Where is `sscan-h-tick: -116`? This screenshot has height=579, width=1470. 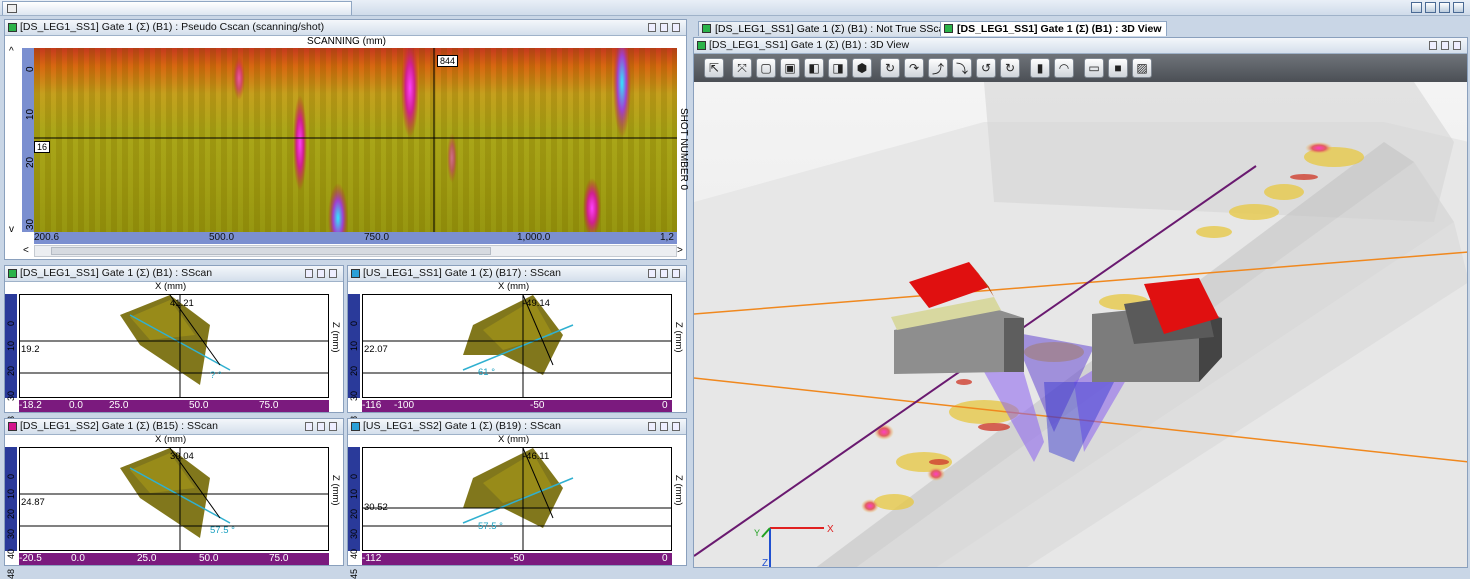
sscan-h-tick: -116 is located at coordinates (372, 405).